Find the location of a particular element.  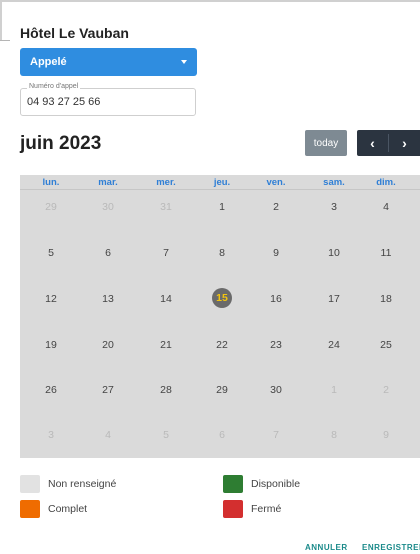

next-month-button: › is located at coordinates (404, 143).